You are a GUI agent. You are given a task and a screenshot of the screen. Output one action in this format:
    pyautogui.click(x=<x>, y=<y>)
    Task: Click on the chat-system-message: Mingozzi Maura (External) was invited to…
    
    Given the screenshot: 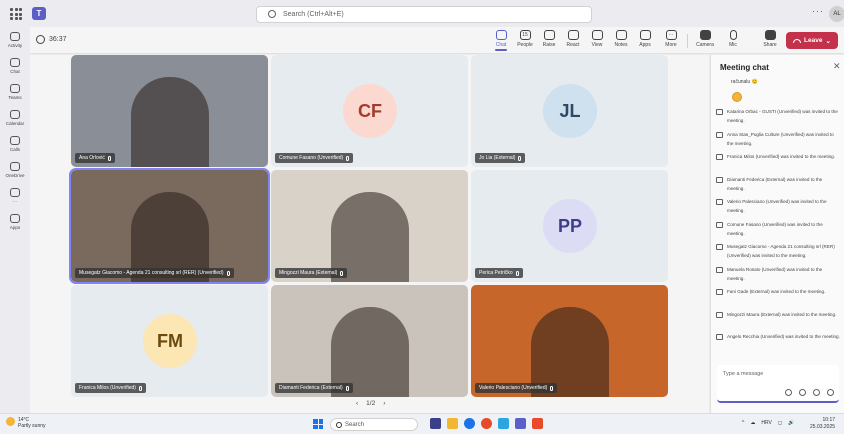 What is the action you would take?
    pyautogui.click(x=778, y=314)
    